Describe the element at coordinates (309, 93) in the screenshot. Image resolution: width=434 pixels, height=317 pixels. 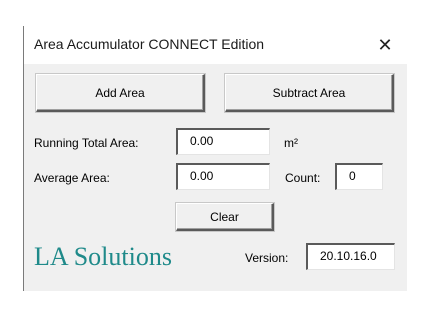
I see `subtract-area-button: Subtract Area` at that location.